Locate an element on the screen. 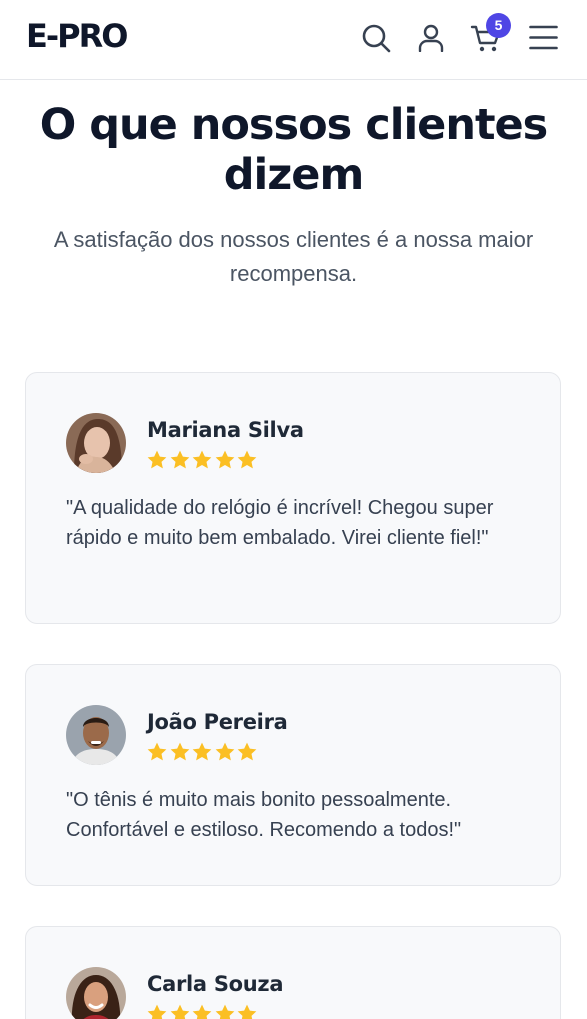  reviewer-name: Mariana Silva is located at coordinates (225, 430).